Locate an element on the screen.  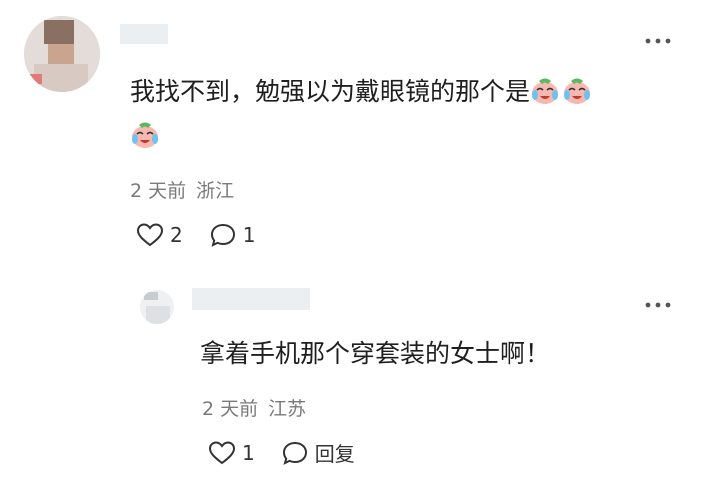
comment-text: 我找不到，勉强以为戴眼镜的那个是 is located at coordinates (400, 114).